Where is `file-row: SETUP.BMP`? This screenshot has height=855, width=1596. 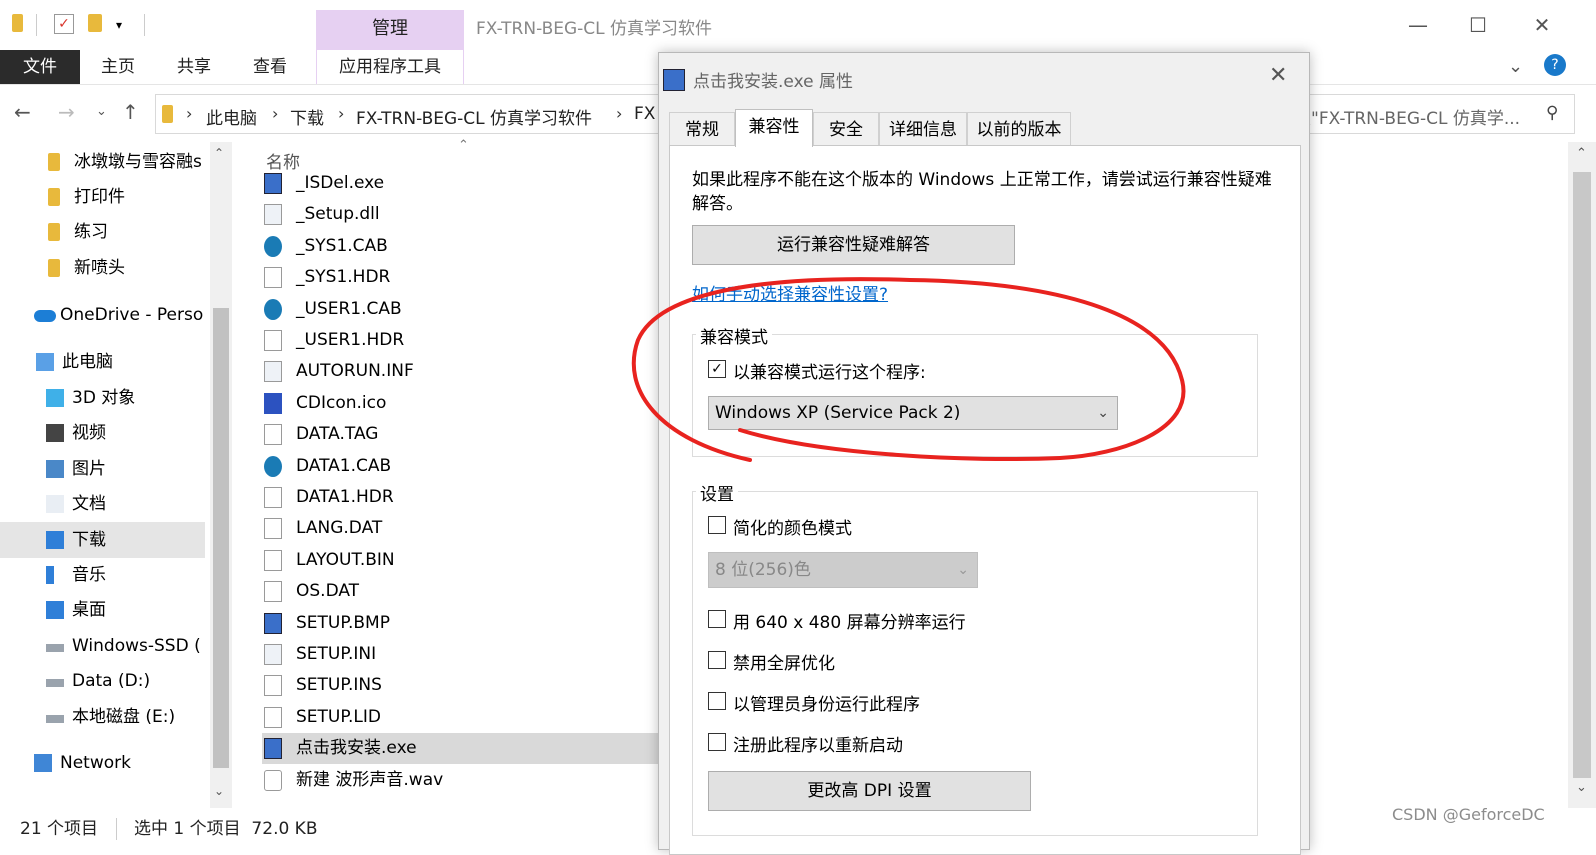 file-row: SETUP.BMP is located at coordinates (462, 623).